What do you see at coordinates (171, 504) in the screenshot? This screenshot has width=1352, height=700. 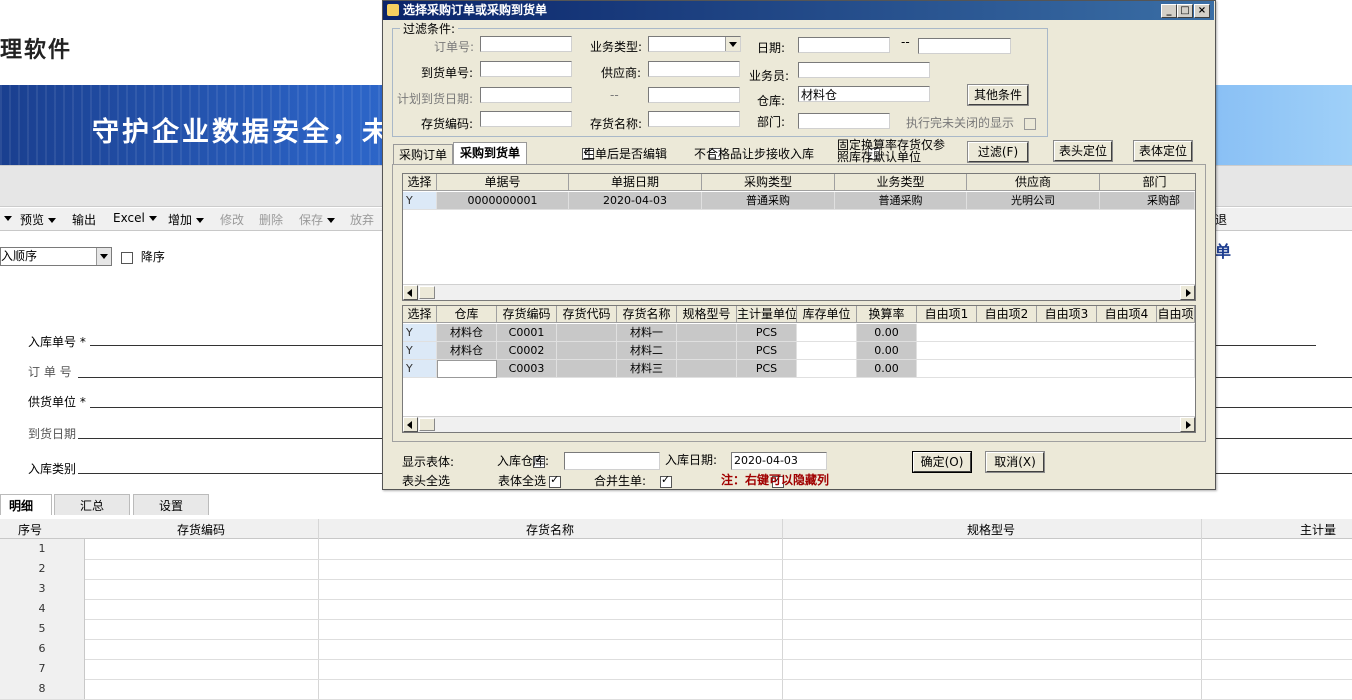 I see `tab-settings: 设置` at bounding box center [171, 504].